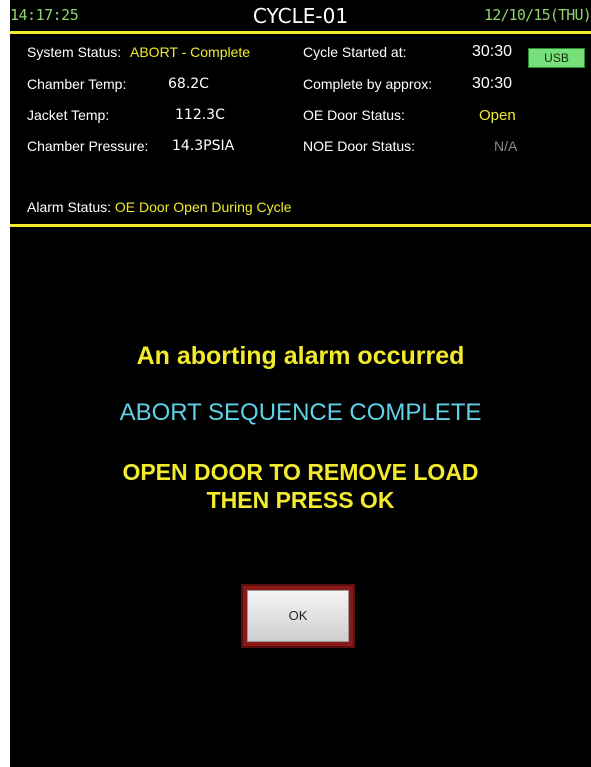  What do you see at coordinates (88, 146) in the screenshot?
I see `chamber-pressure-label: Chamber Pressure:` at bounding box center [88, 146].